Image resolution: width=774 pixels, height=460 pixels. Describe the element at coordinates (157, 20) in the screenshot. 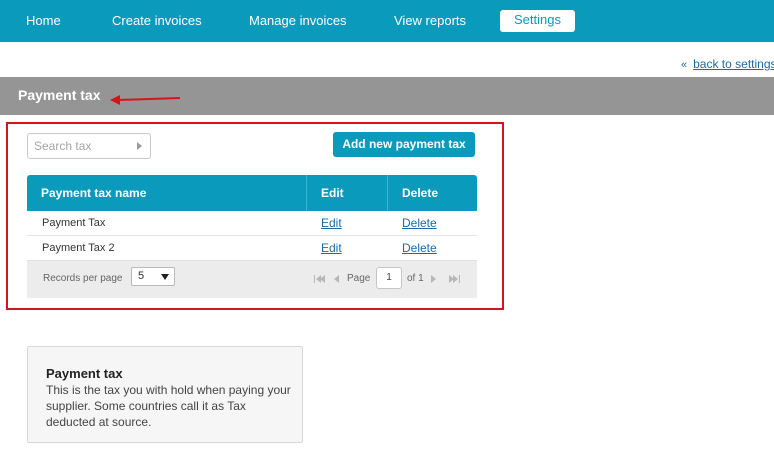

I see `nav-create-invoices: Create invoices` at that location.